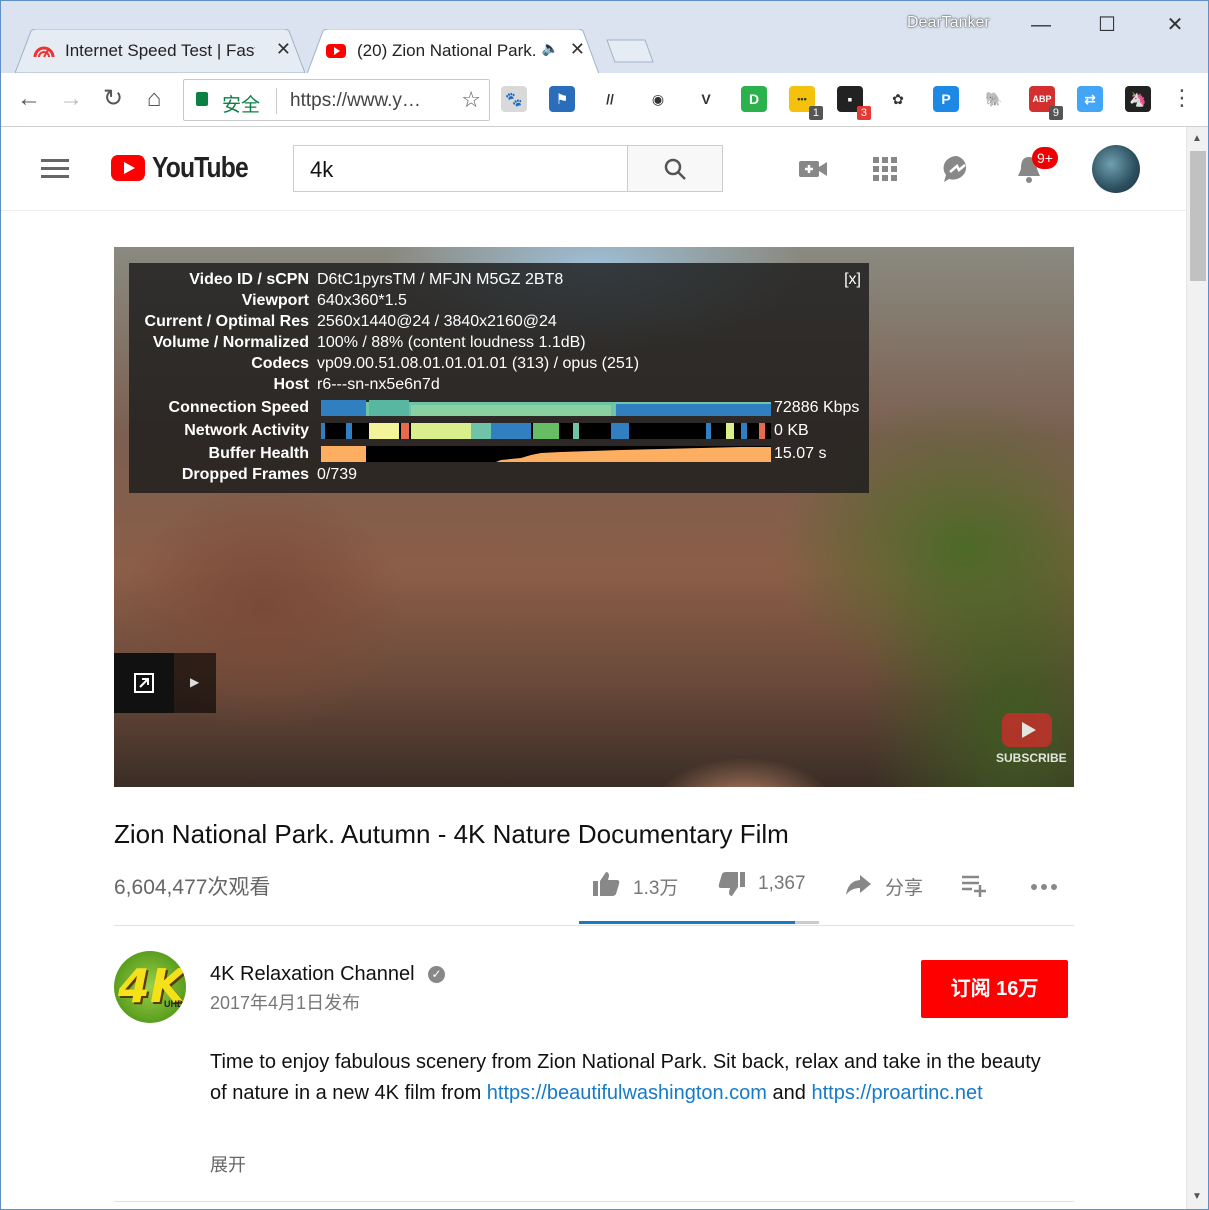  I want to click on stat-label: Host, so click(291, 384).